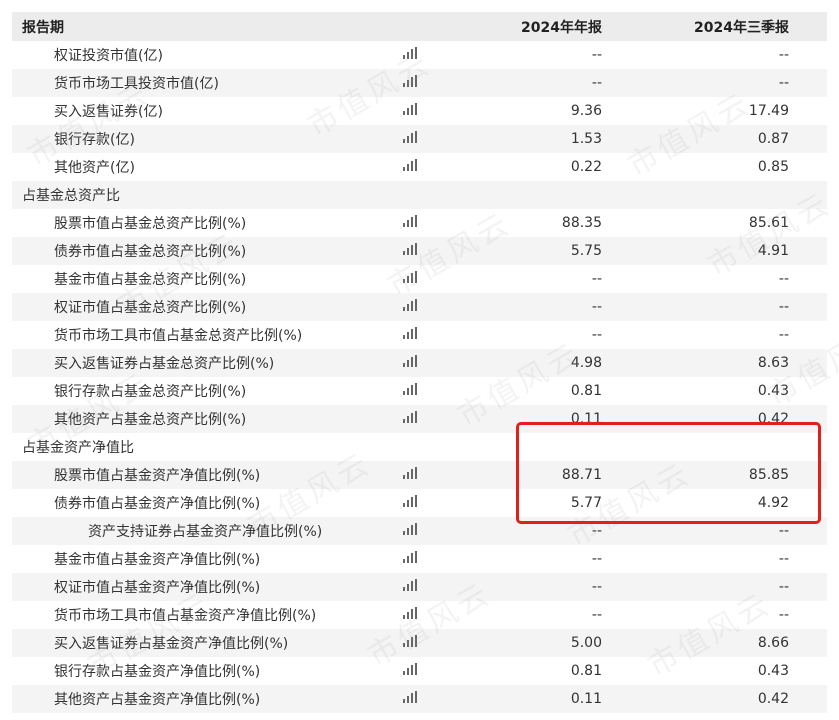 The height and width of the screenshot is (720, 839). Describe the element at coordinates (768, 223) in the screenshot. I see `value-2024-q3: 85.61` at that location.